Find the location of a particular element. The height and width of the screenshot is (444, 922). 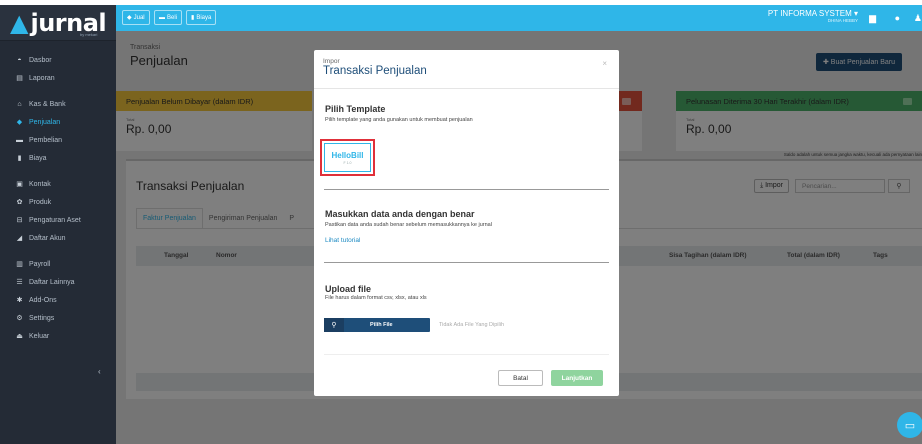

sidebar-item-label: Dasbor is located at coordinates (40, 60).